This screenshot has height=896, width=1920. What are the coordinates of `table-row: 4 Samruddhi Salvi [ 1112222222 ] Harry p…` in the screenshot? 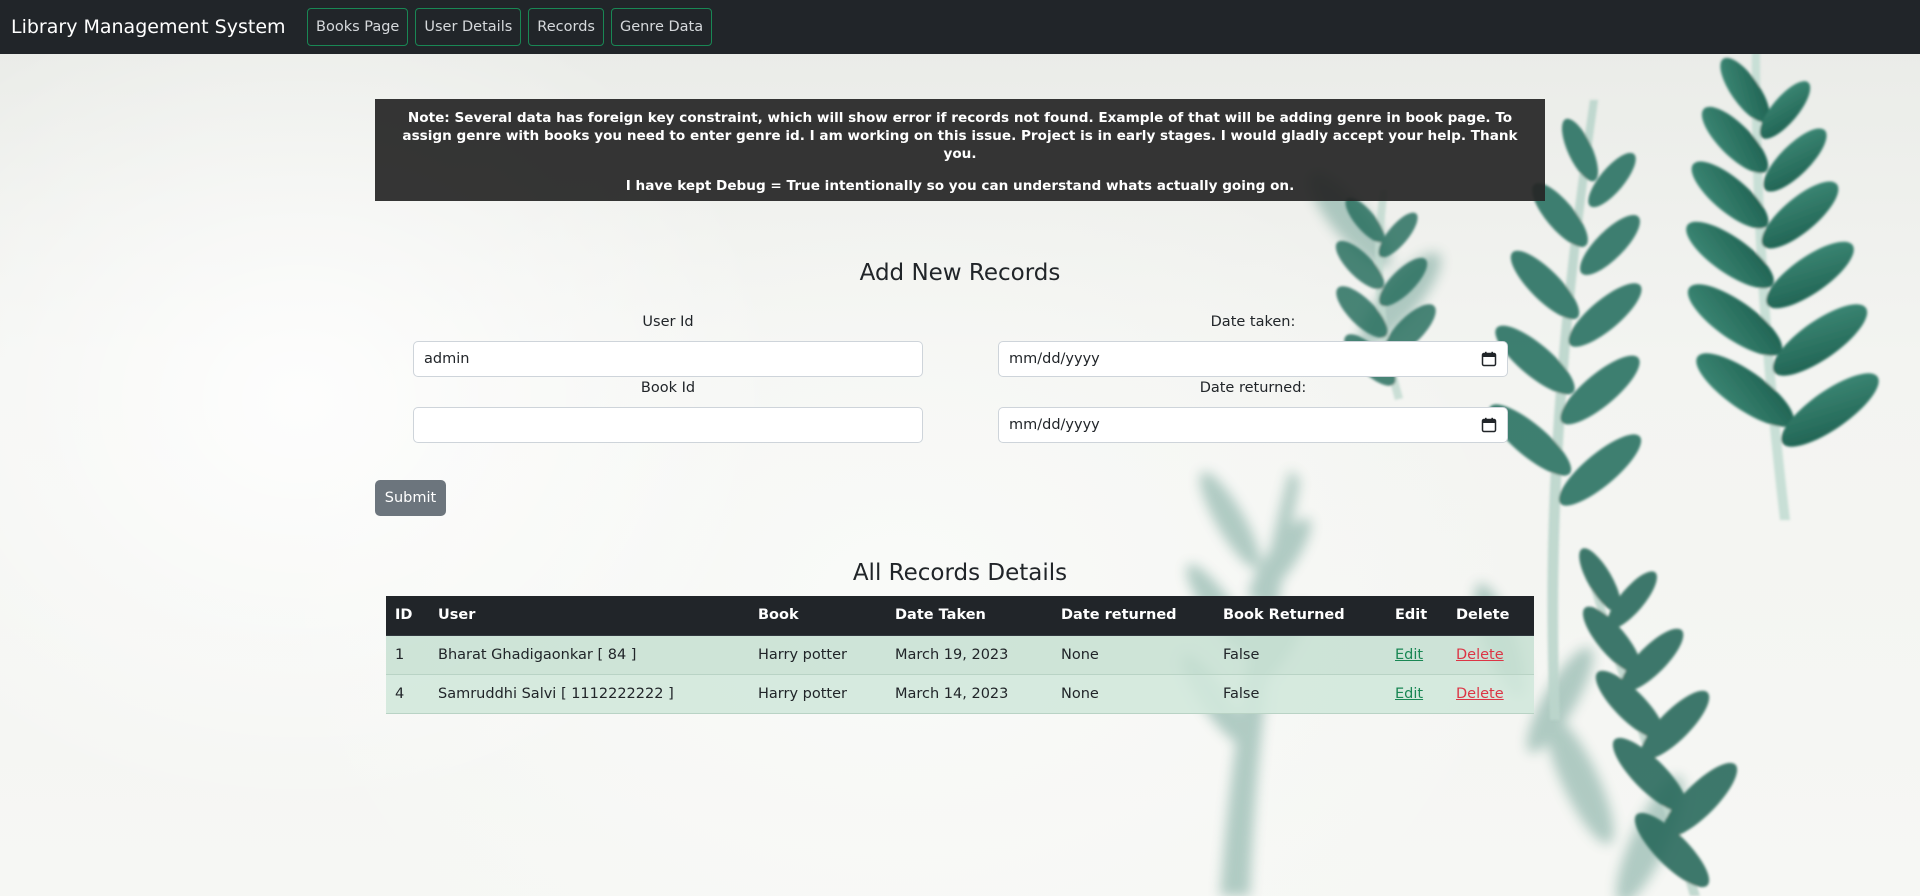 It's located at (960, 694).